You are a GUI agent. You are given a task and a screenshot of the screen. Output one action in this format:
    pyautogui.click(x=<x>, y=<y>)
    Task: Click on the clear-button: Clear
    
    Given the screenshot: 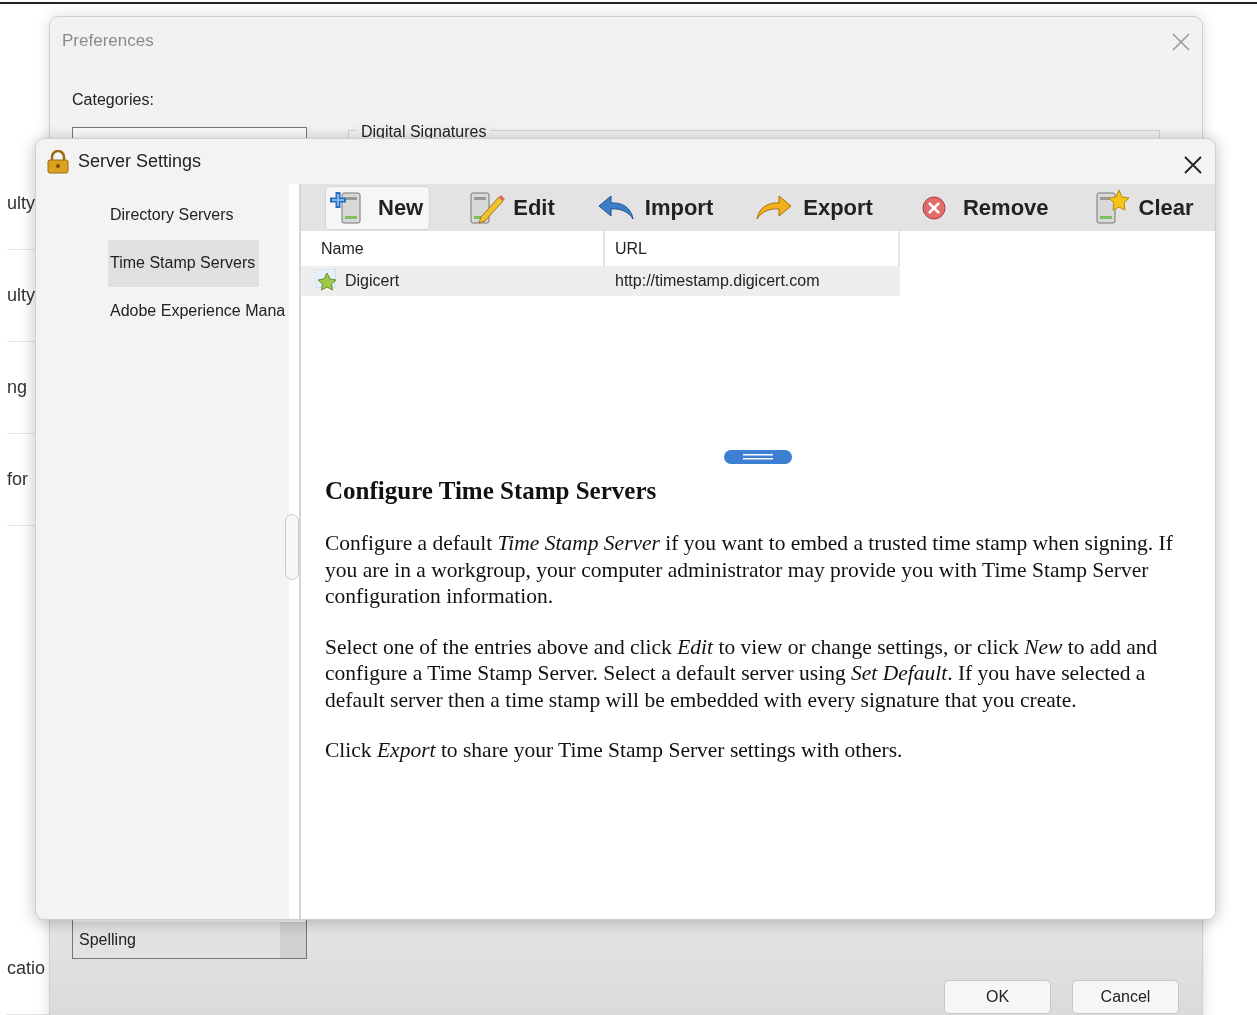 What is the action you would take?
    pyautogui.click(x=1143, y=207)
    